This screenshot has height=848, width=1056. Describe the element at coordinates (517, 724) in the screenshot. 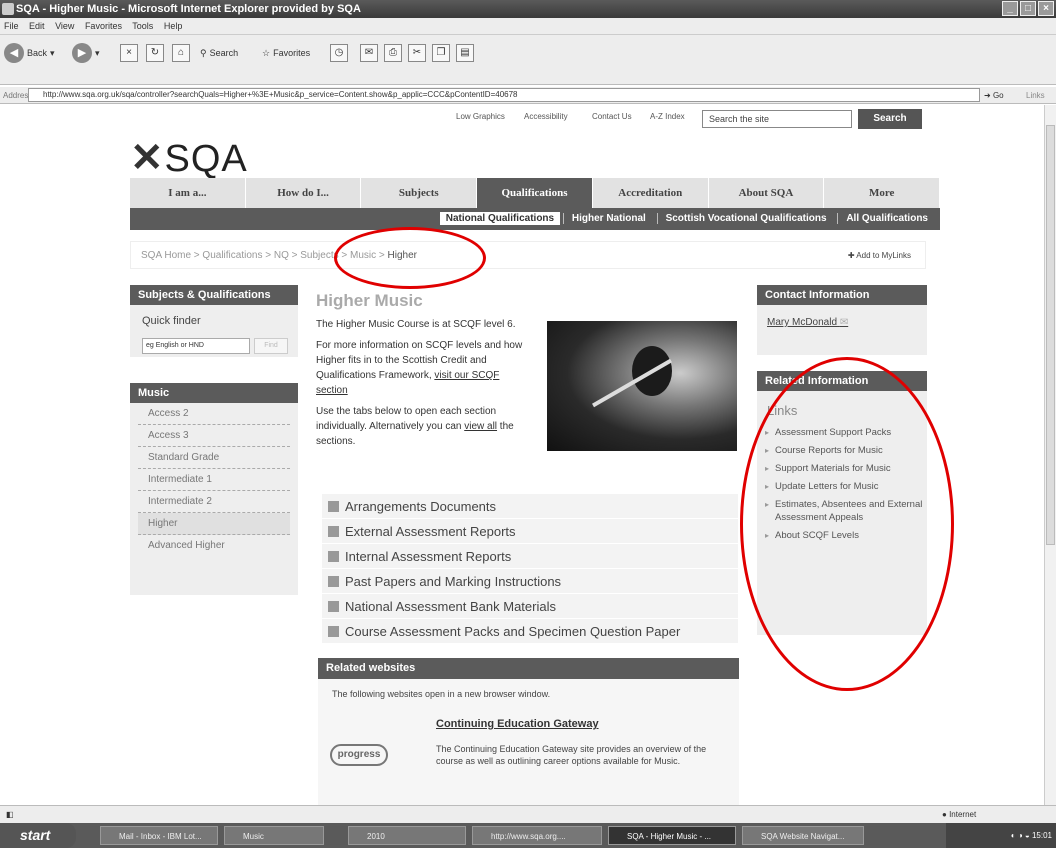

I see `continuing-education-link: Continuing Education Gateway` at that location.